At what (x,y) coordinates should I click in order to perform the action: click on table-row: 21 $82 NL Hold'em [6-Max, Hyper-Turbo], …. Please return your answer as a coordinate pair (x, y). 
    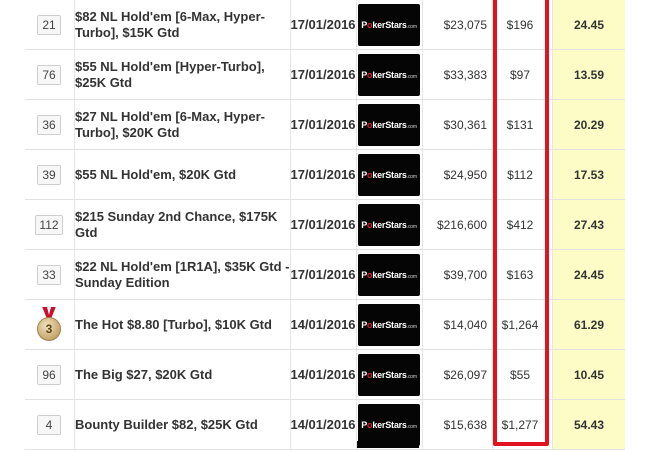
    Looking at the image, I should click on (325, 25).